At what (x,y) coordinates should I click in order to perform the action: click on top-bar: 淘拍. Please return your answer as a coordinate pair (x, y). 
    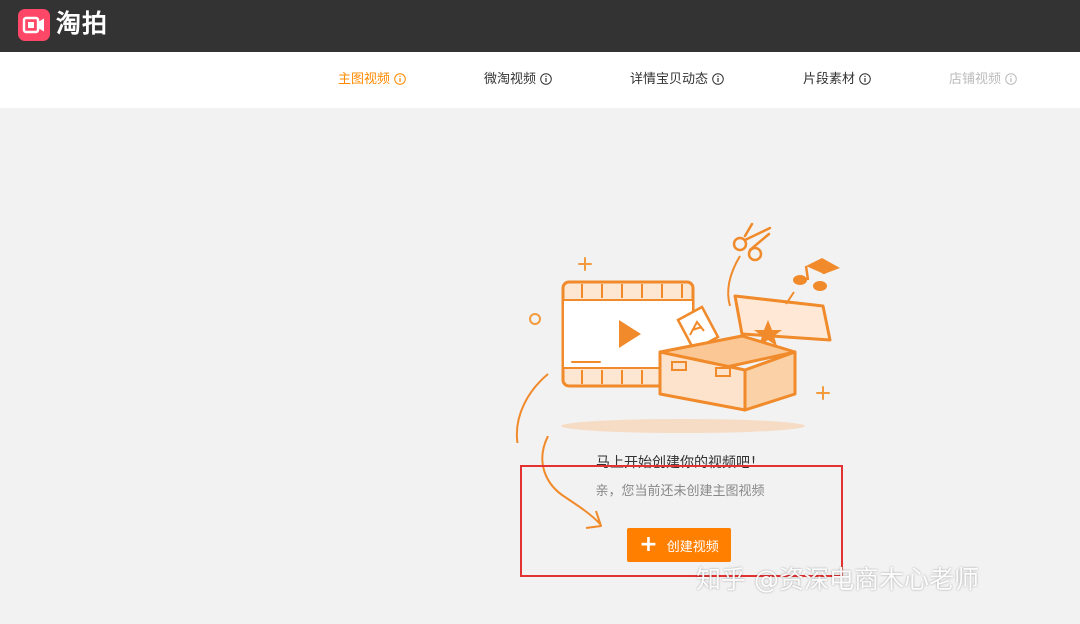
    Looking at the image, I should click on (540, 26).